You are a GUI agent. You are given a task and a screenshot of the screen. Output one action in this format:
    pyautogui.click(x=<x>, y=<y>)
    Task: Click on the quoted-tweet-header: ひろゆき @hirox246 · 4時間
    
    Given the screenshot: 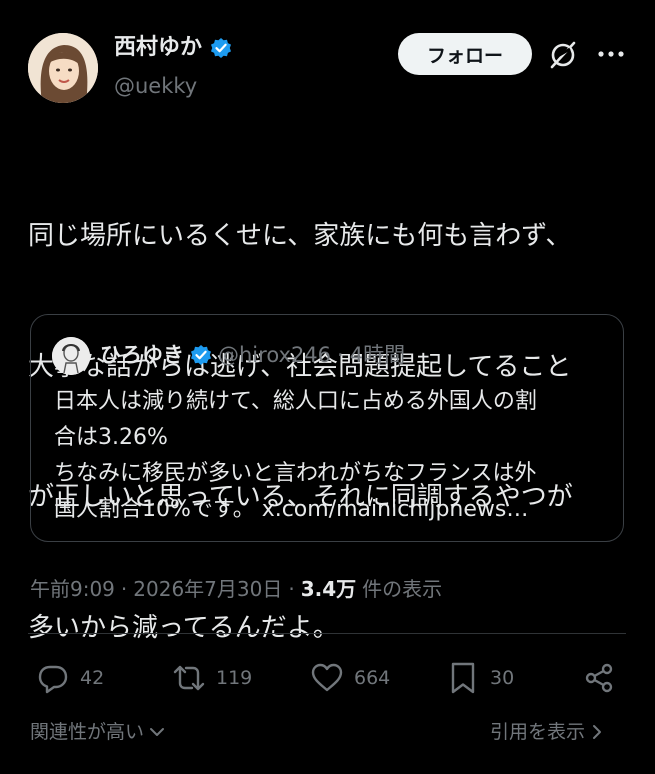 What is the action you would take?
    pyautogui.click(x=252, y=355)
    